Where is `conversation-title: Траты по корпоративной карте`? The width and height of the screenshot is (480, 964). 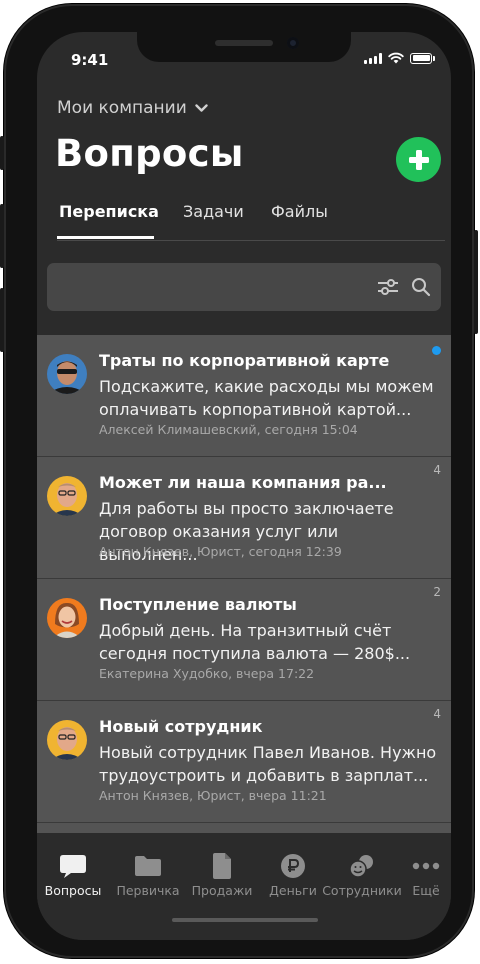
conversation-title: Траты по корпоративной карте is located at coordinates (244, 360).